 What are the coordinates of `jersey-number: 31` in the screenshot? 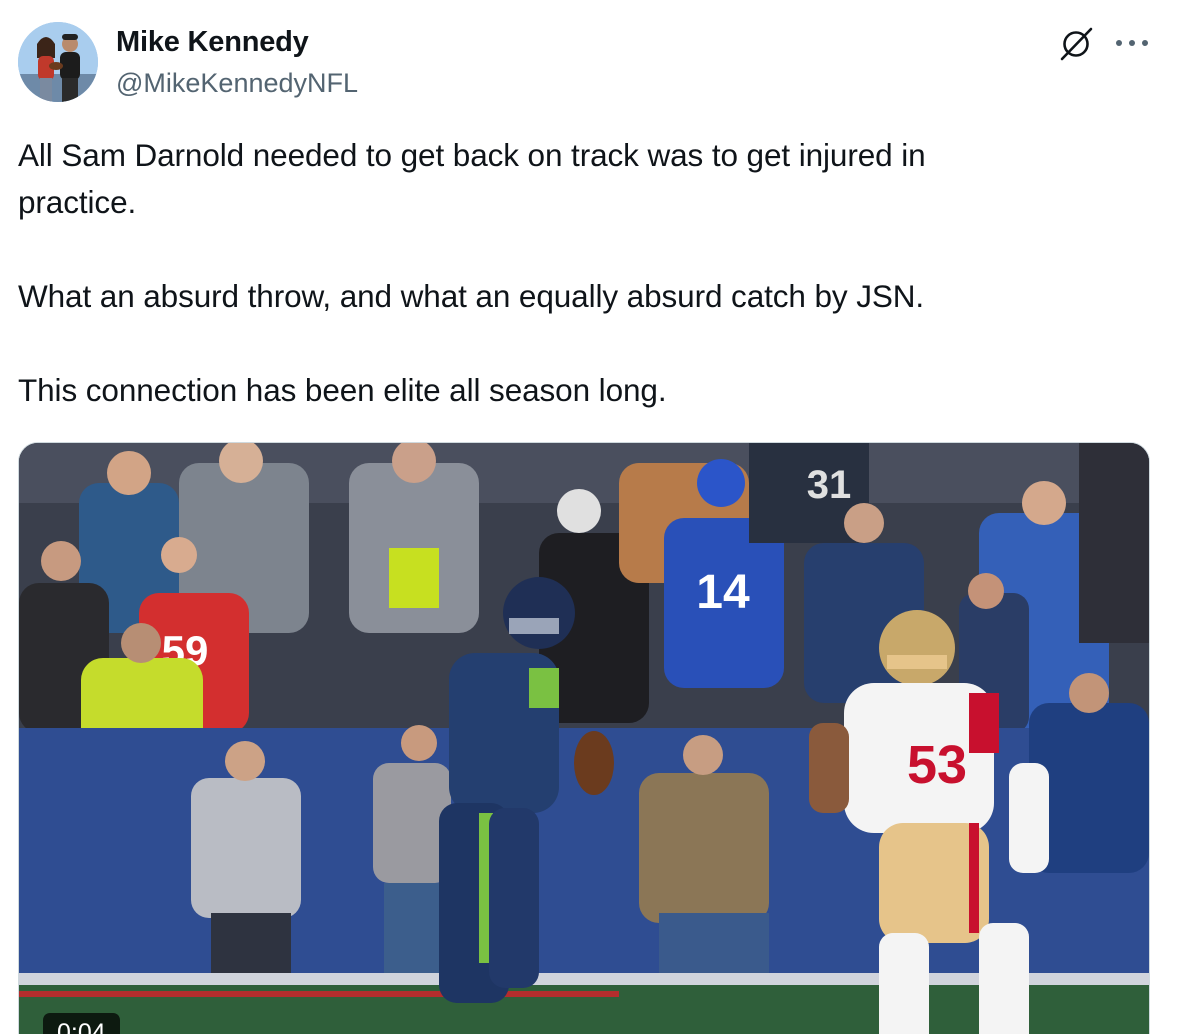 It's located at (829, 485).